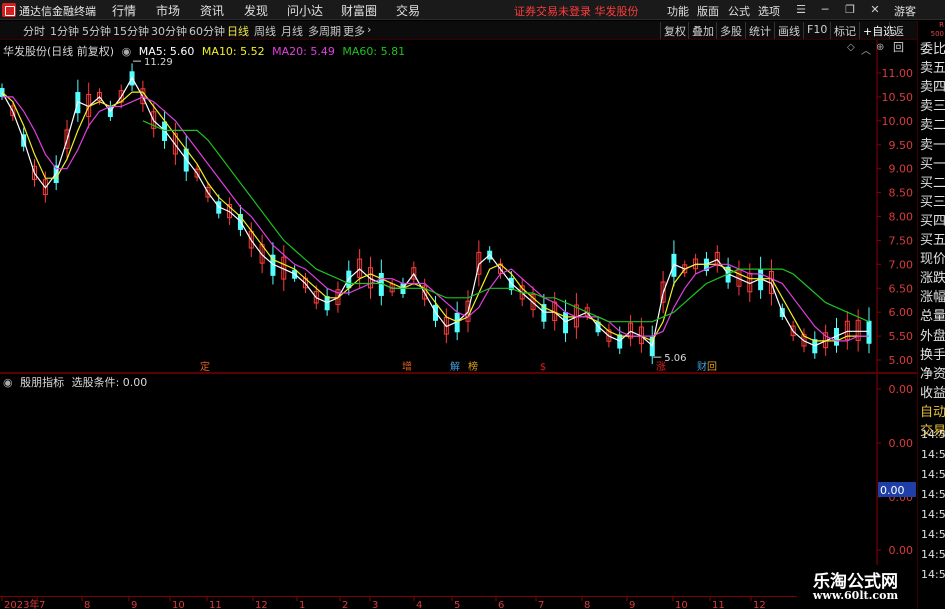  Describe the element at coordinates (730, 30) in the screenshot. I see `toolbar-multistock-button: 多股` at that location.